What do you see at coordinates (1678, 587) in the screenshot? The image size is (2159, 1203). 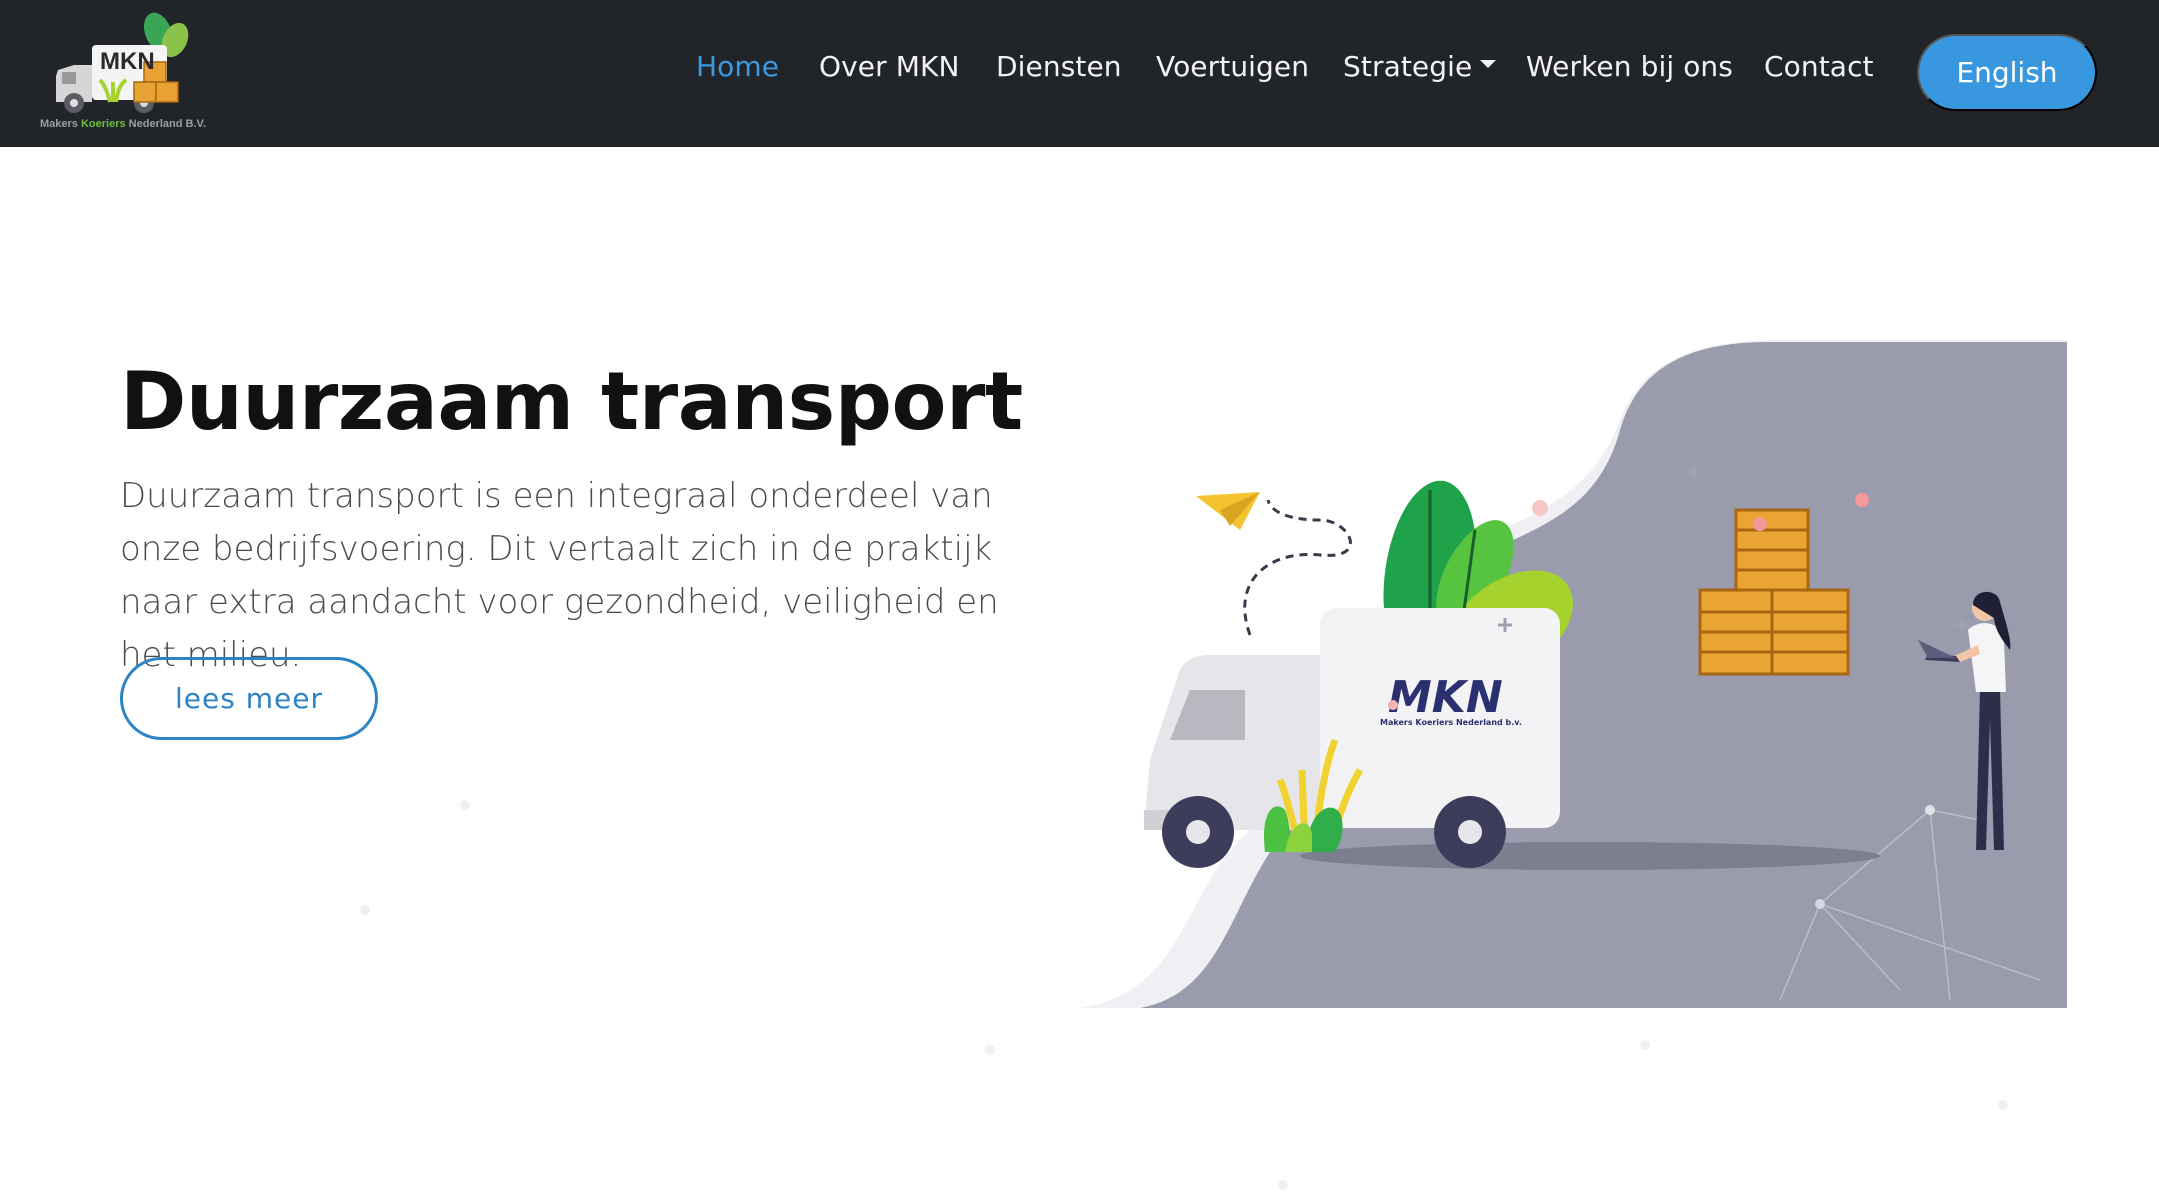 I see `decorative-marks-icon` at bounding box center [1678, 587].